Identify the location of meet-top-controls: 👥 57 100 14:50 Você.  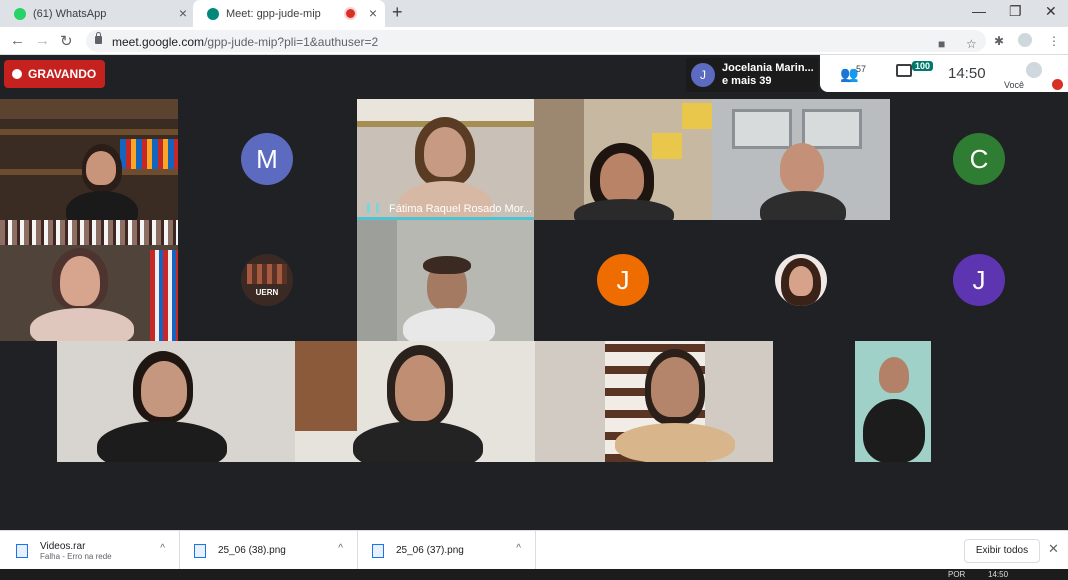
(944, 73).